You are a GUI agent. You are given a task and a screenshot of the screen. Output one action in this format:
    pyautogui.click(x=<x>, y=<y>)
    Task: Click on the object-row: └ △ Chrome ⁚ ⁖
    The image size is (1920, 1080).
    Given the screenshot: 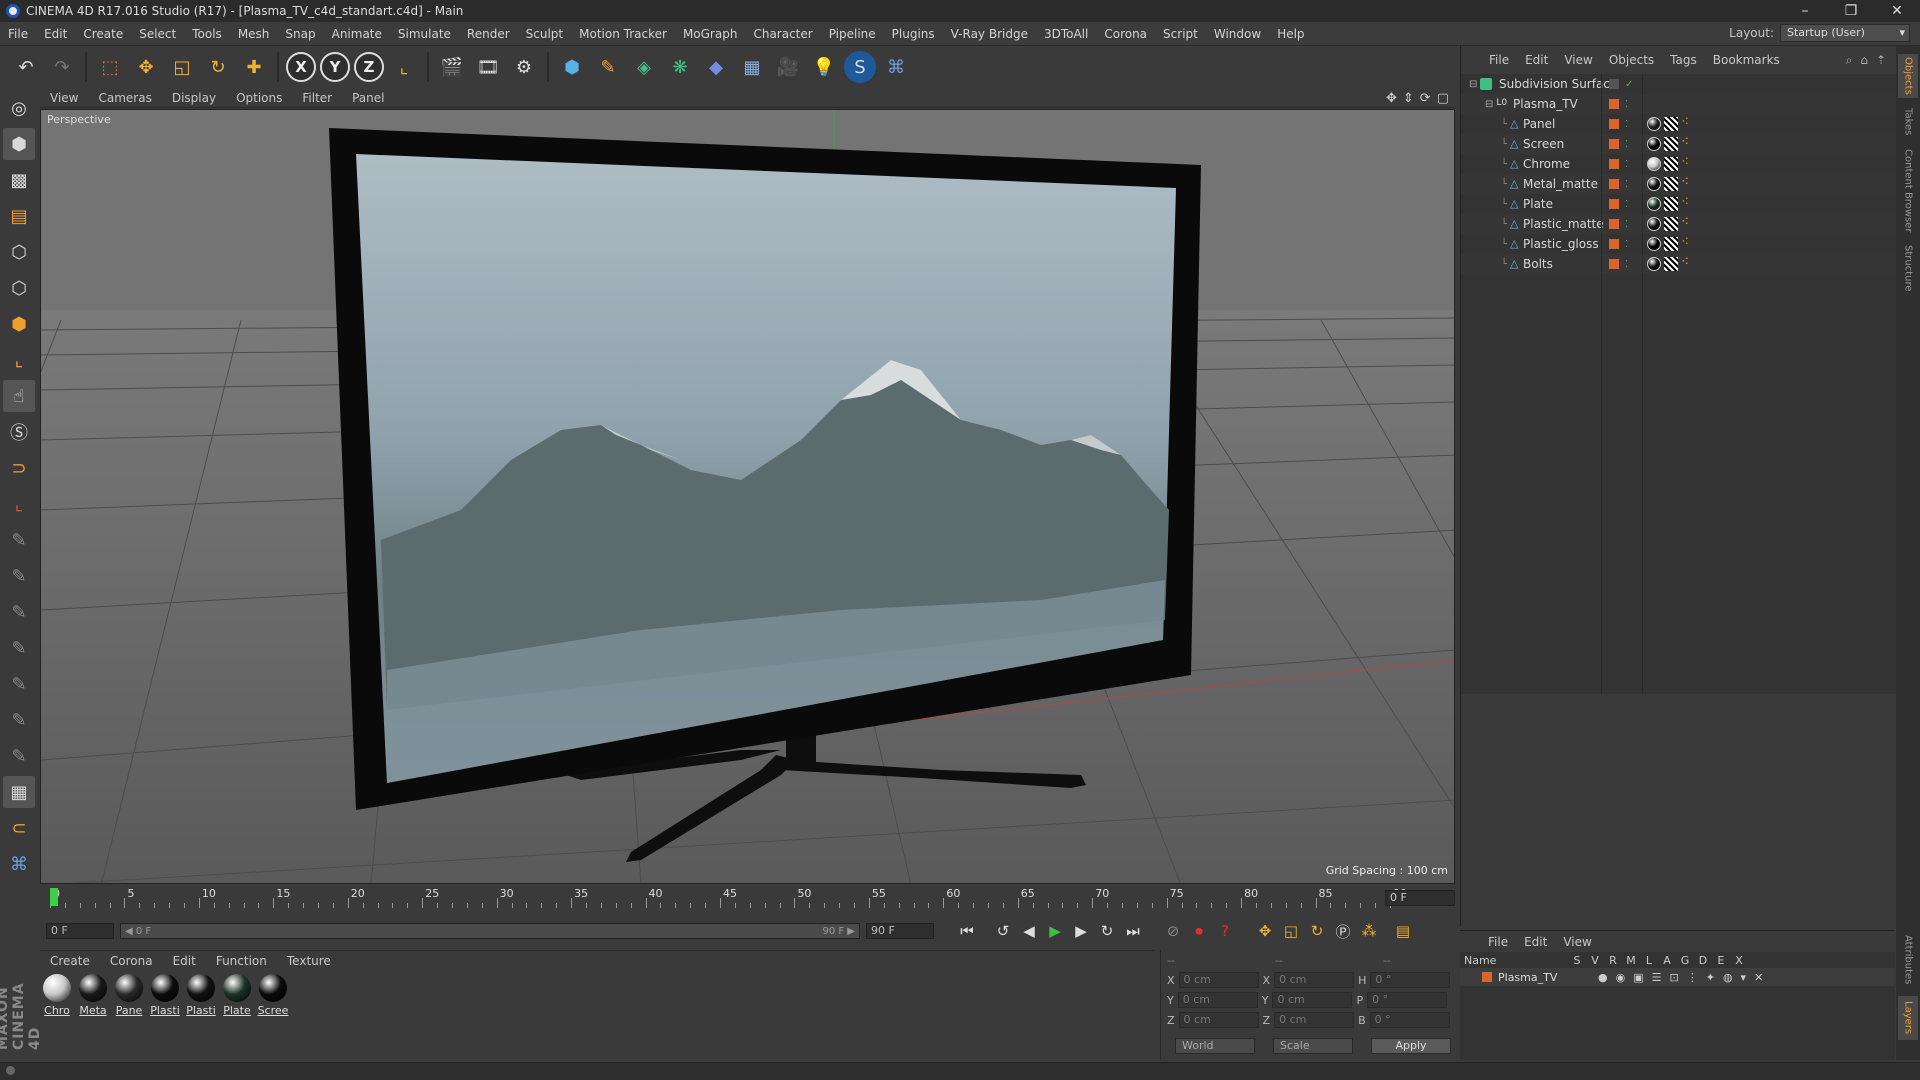 What is the action you would take?
    pyautogui.click(x=1678, y=164)
    